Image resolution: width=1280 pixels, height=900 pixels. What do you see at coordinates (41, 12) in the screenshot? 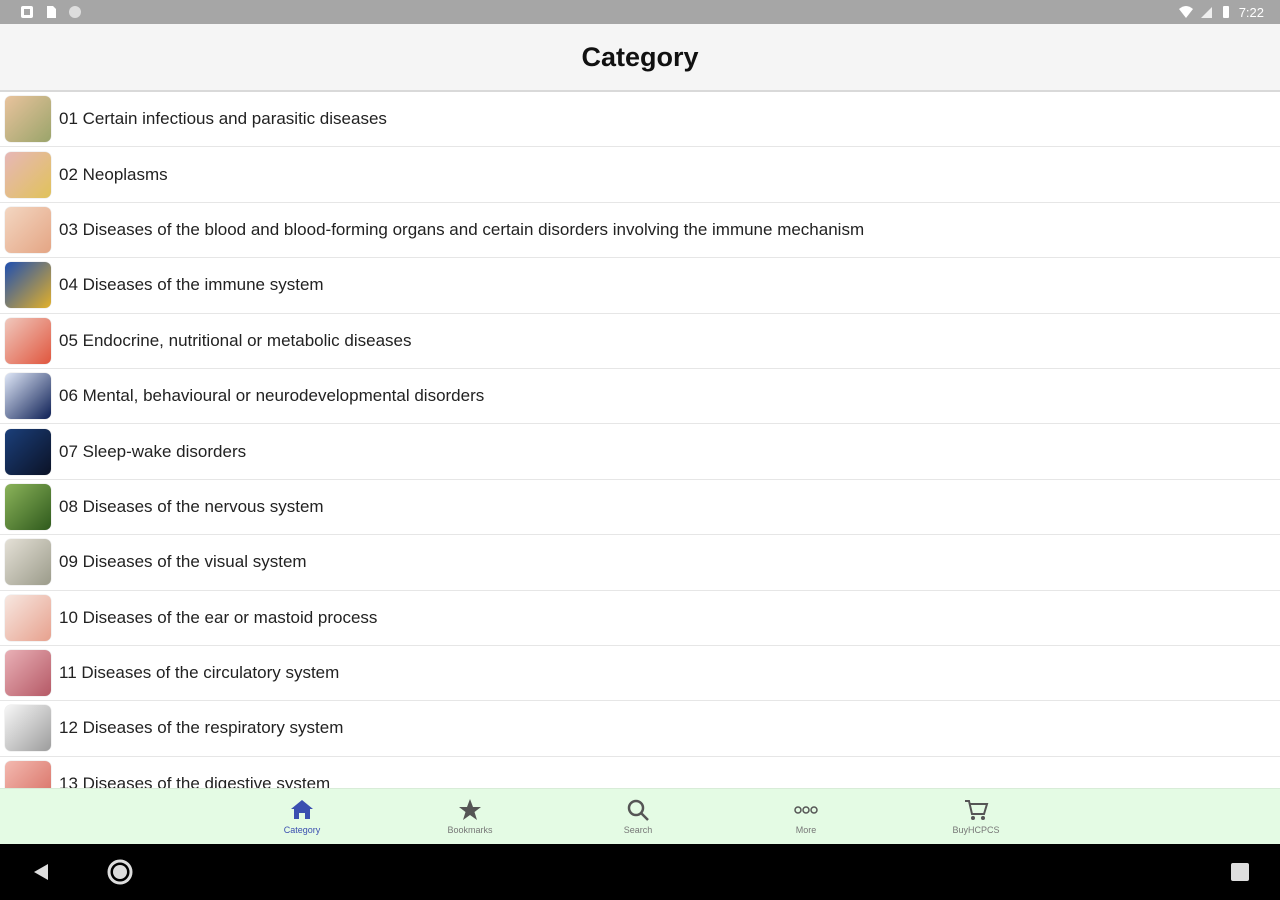
I see `status-left-icons` at bounding box center [41, 12].